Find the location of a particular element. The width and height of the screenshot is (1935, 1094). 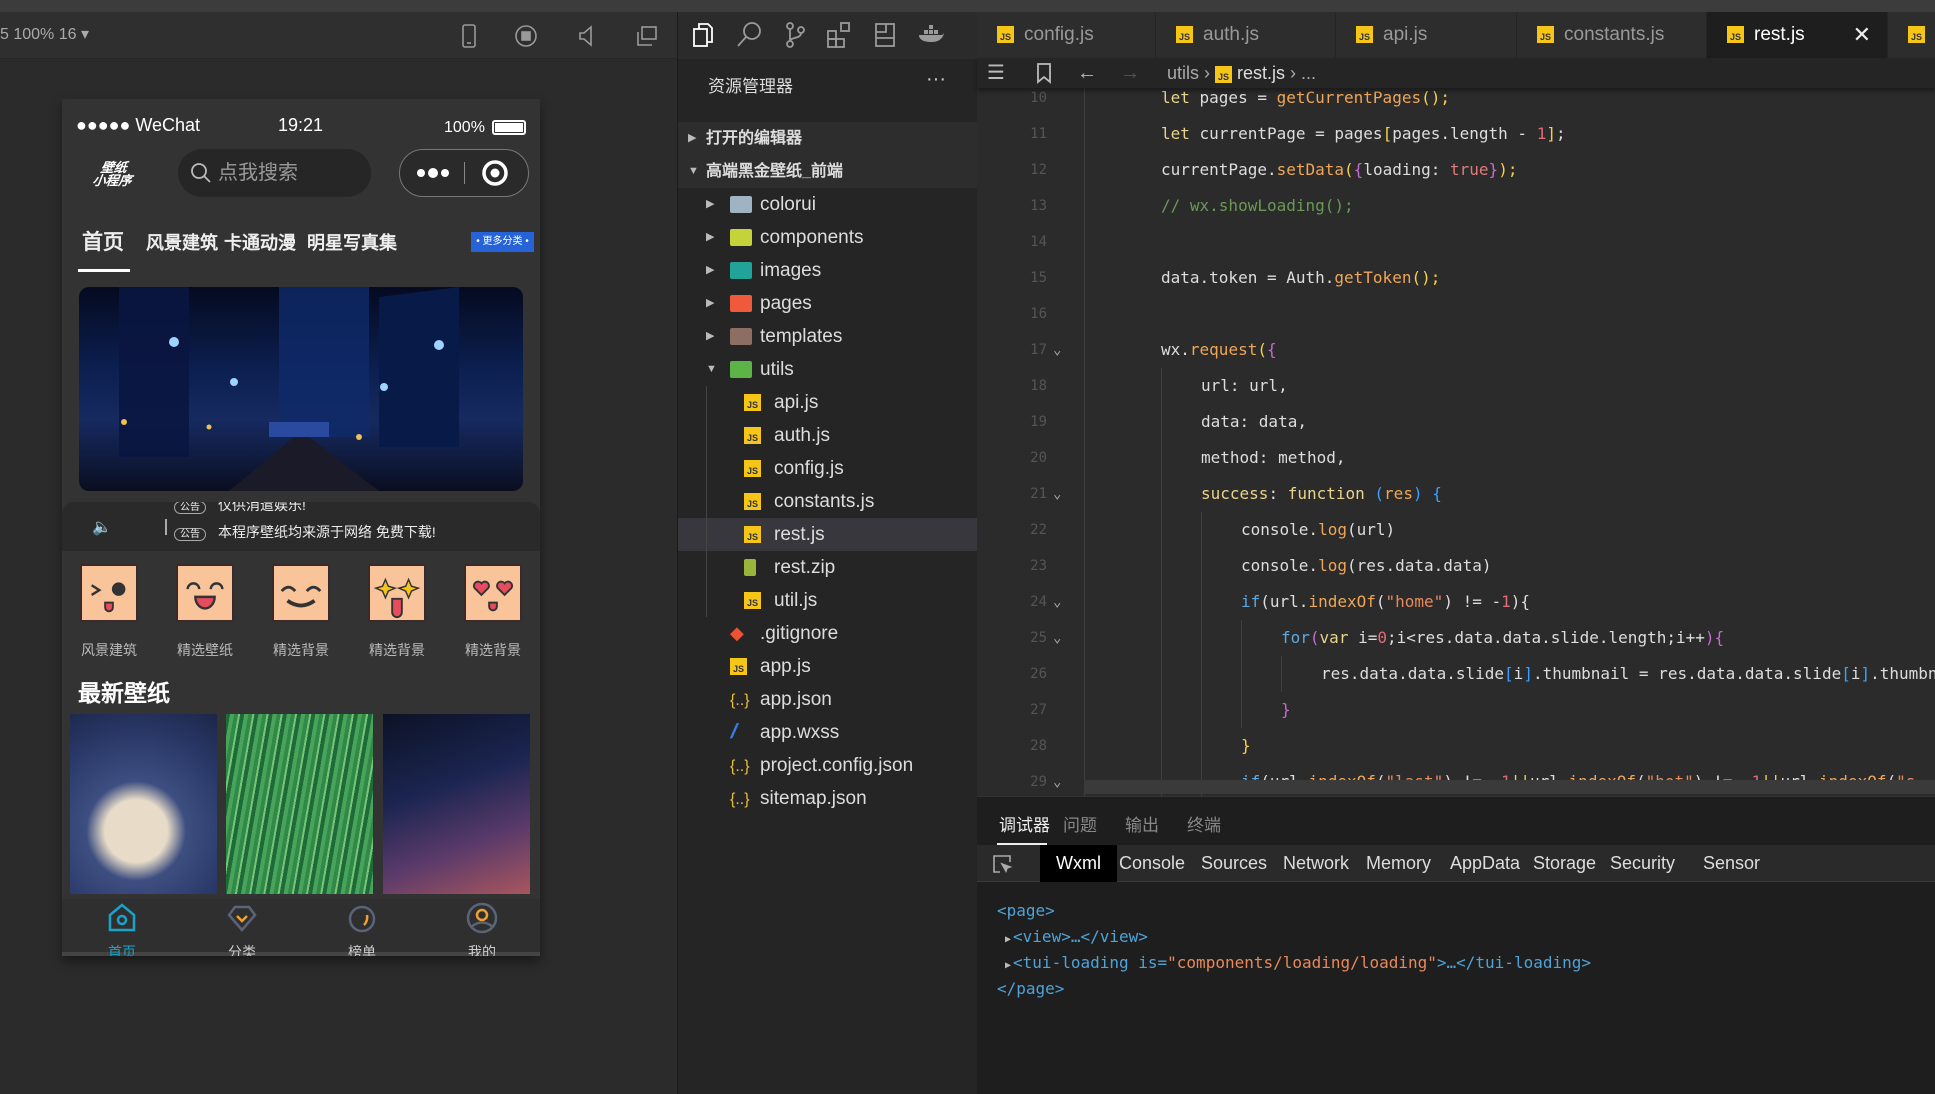

forward-arrow-icon: → is located at coordinates (1130, 73).